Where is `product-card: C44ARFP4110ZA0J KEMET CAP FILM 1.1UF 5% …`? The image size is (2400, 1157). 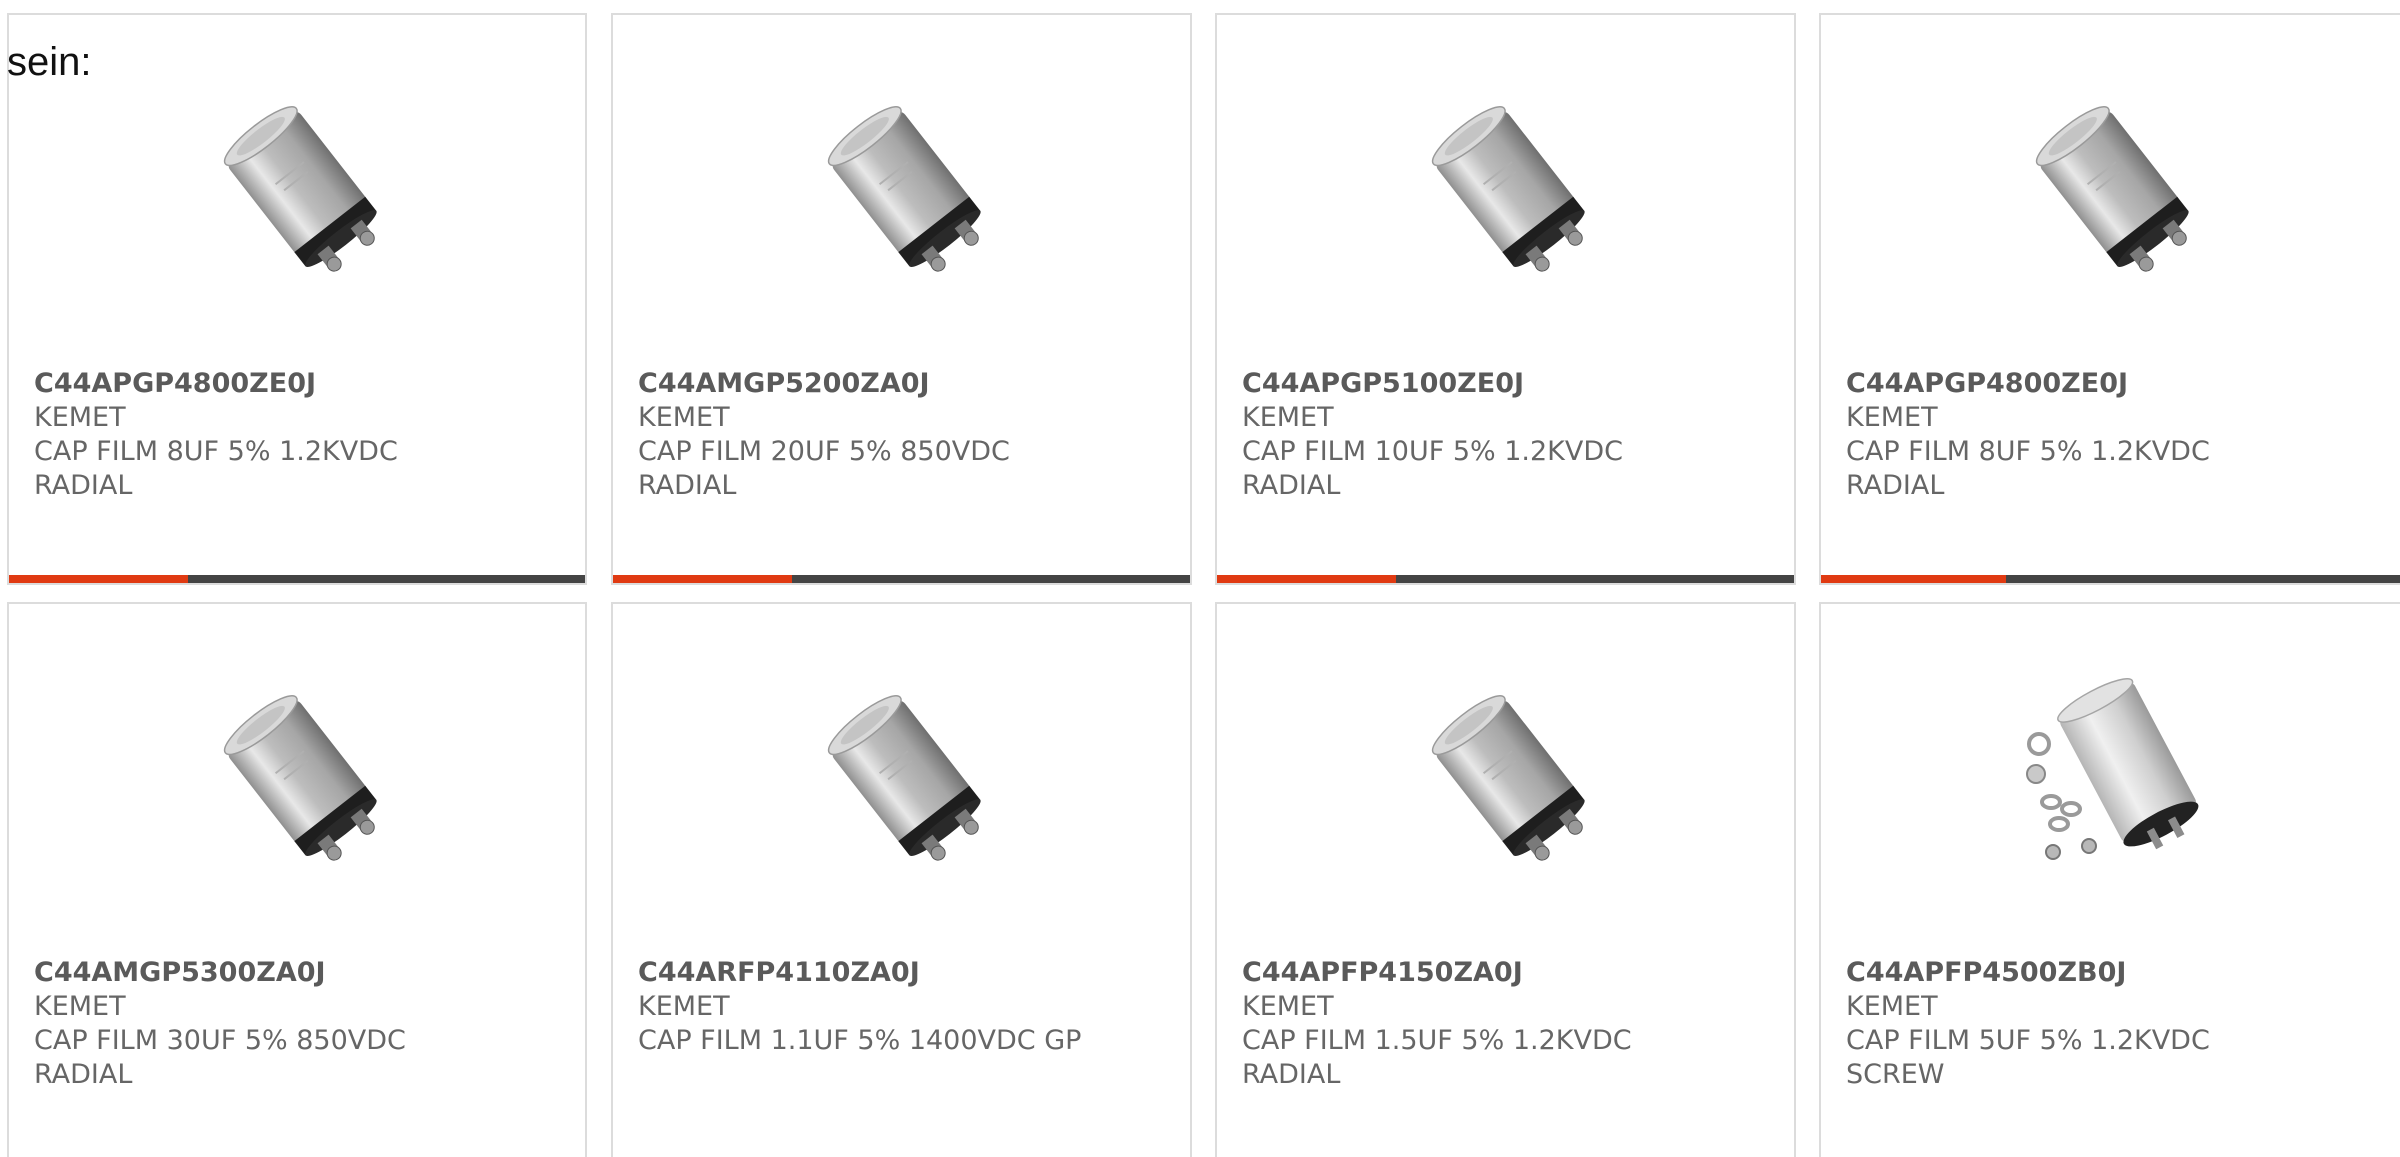
product-card: C44ARFP4110ZA0J KEMET CAP FILM 1.1UF 5% … is located at coordinates (901, 879).